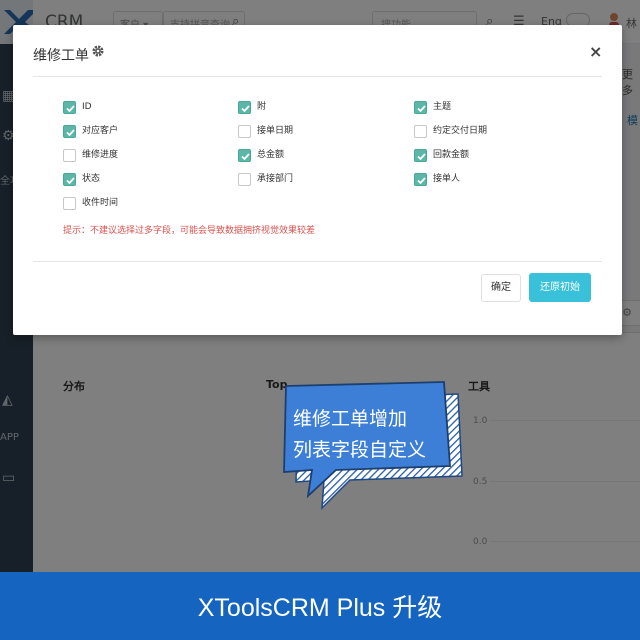 This screenshot has height=640, width=640. What do you see at coordinates (98, 51) in the screenshot?
I see `gear-icon` at bounding box center [98, 51].